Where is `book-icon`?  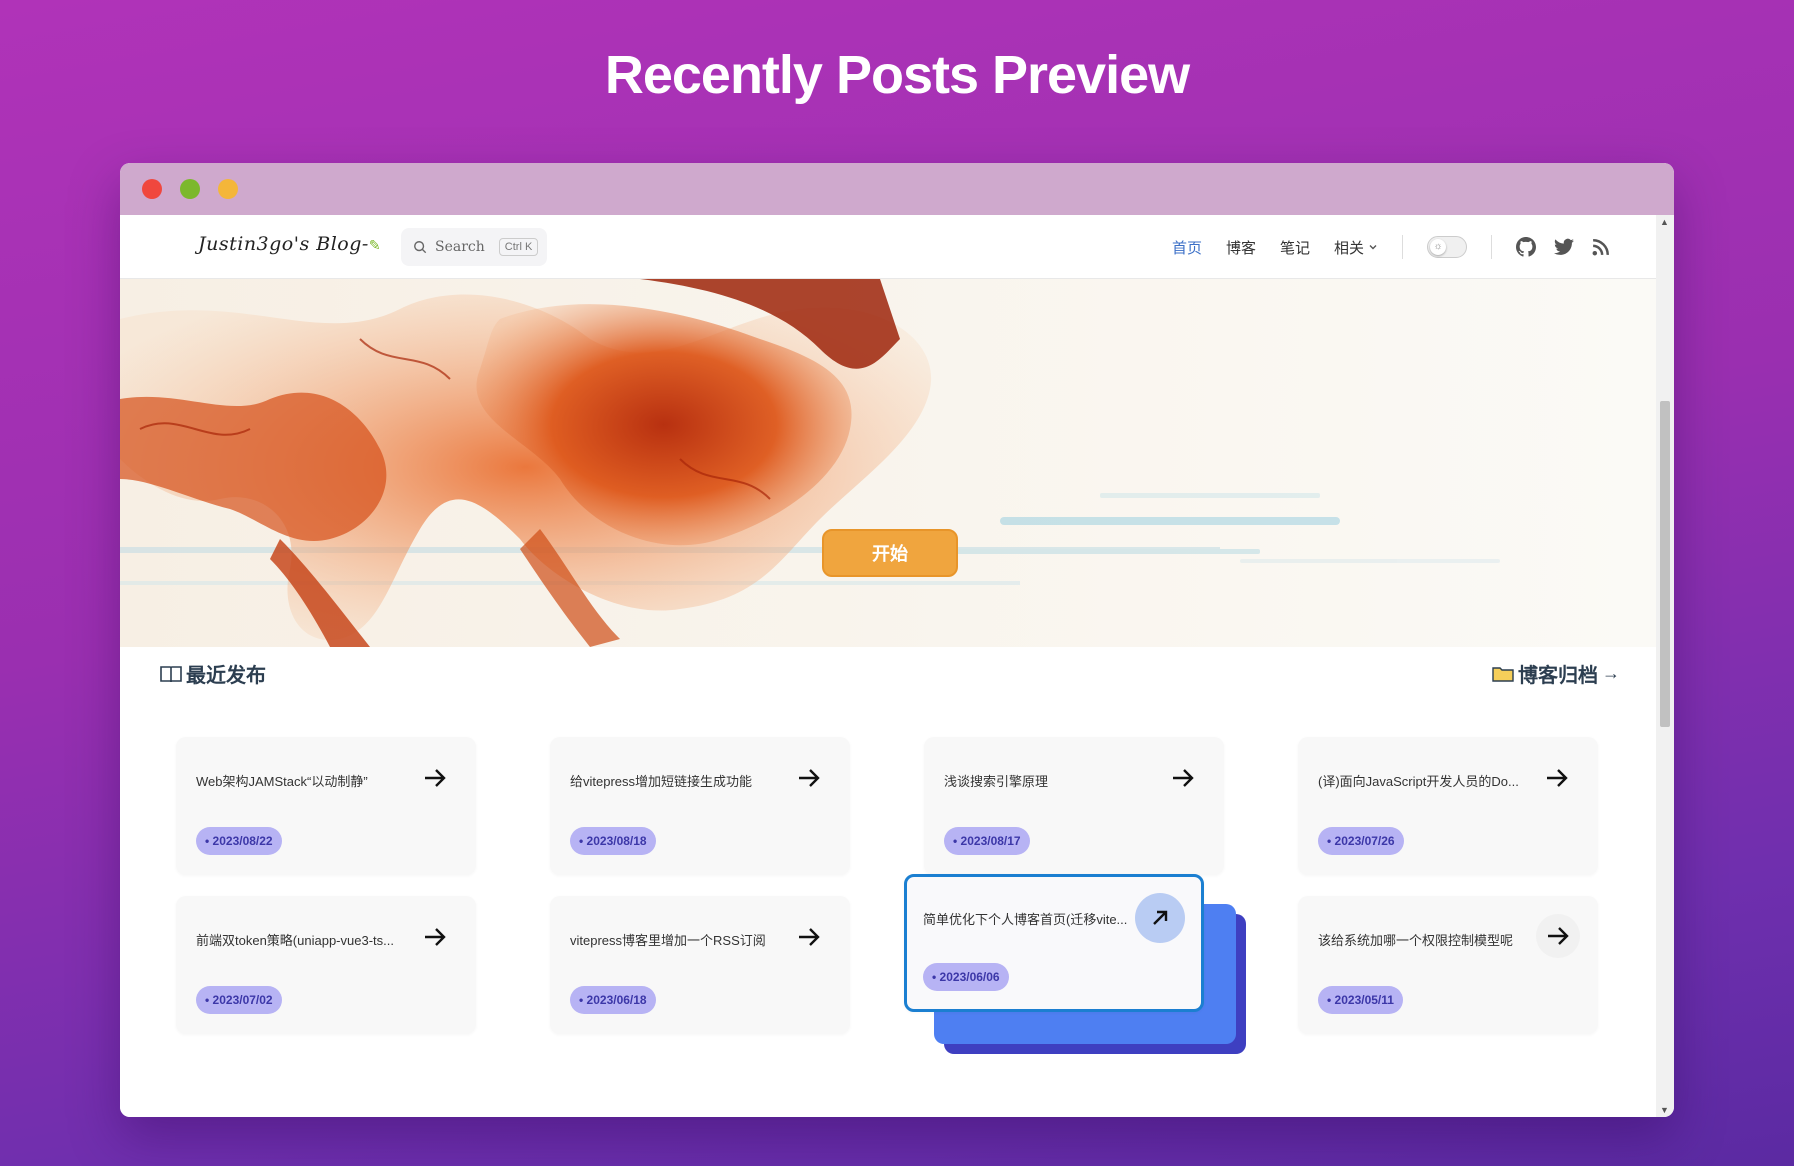
book-icon is located at coordinates (171, 673).